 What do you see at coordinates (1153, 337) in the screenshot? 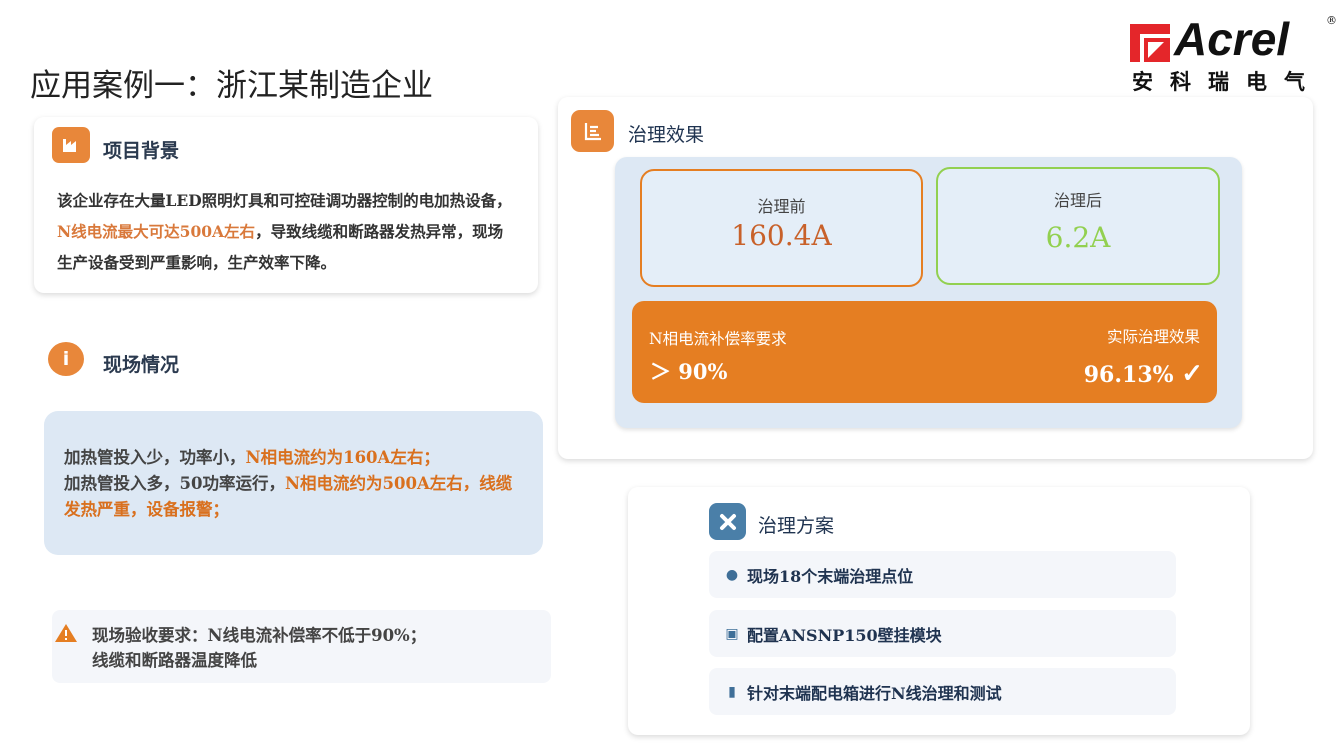
I see `actual-label: 实际治理效果` at bounding box center [1153, 337].